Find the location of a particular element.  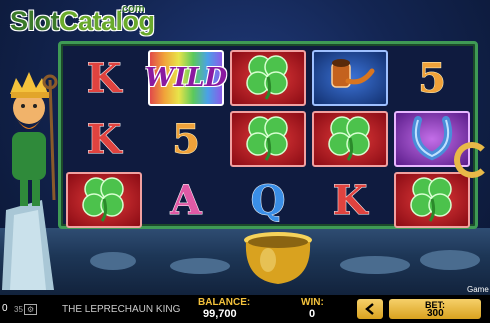

settings-icon: ⚙ is located at coordinates (31, 309).